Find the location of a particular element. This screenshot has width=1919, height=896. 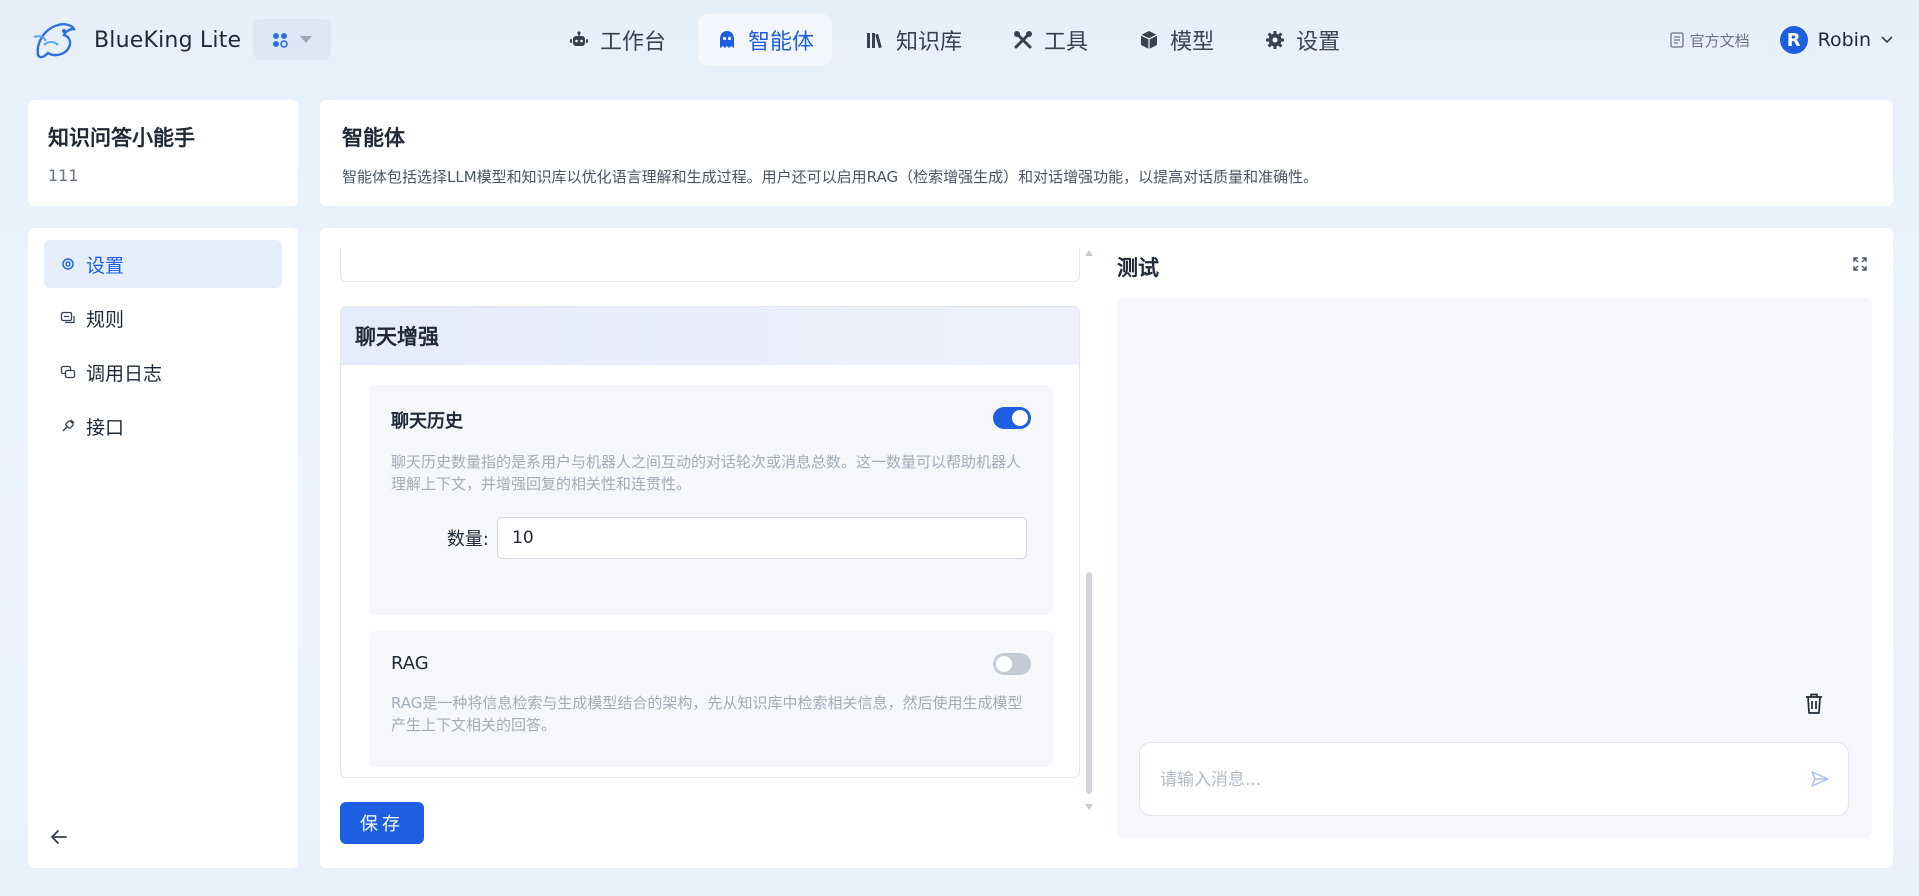

scrollbar-thumb is located at coordinates (1089, 683).